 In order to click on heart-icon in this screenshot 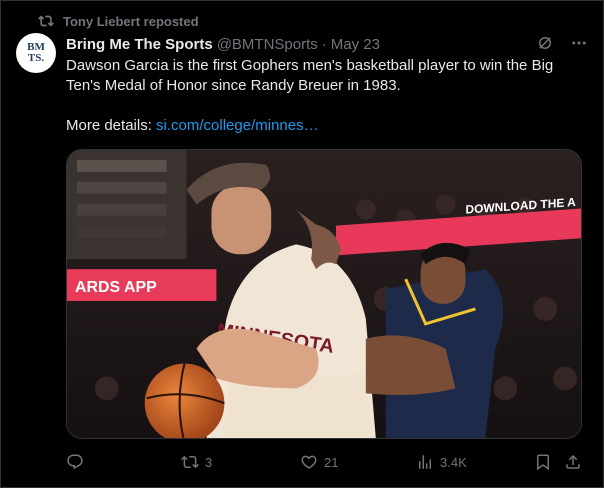, I will do `click(309, 462)`.